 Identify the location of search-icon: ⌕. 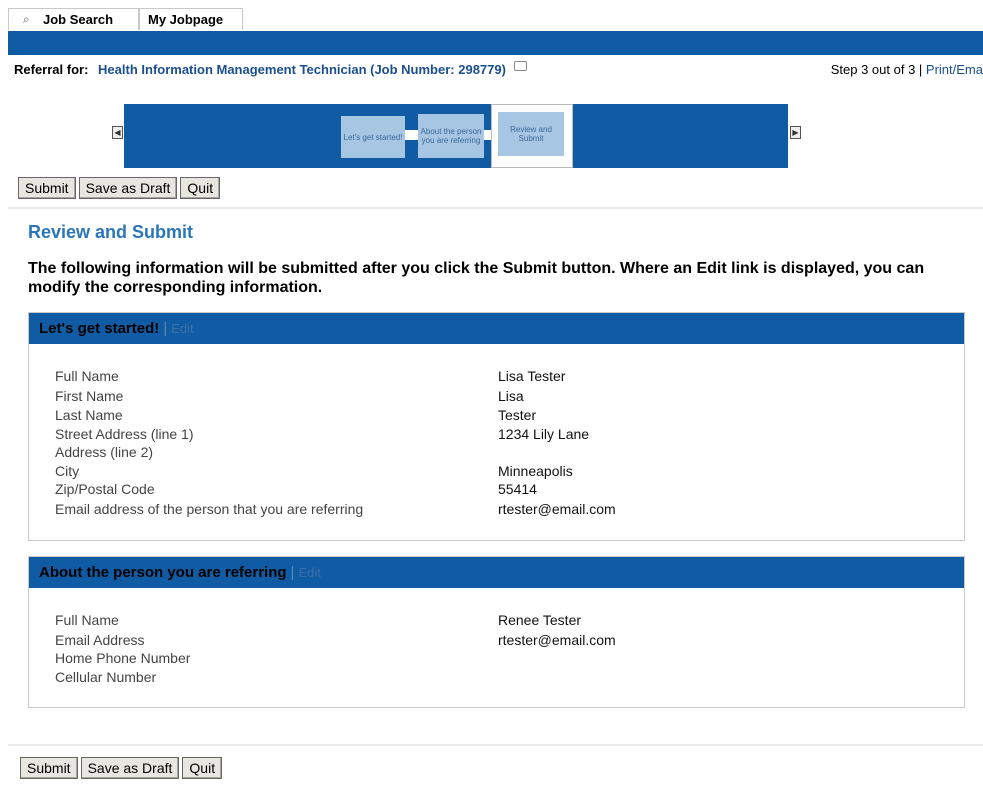
(26, 19).